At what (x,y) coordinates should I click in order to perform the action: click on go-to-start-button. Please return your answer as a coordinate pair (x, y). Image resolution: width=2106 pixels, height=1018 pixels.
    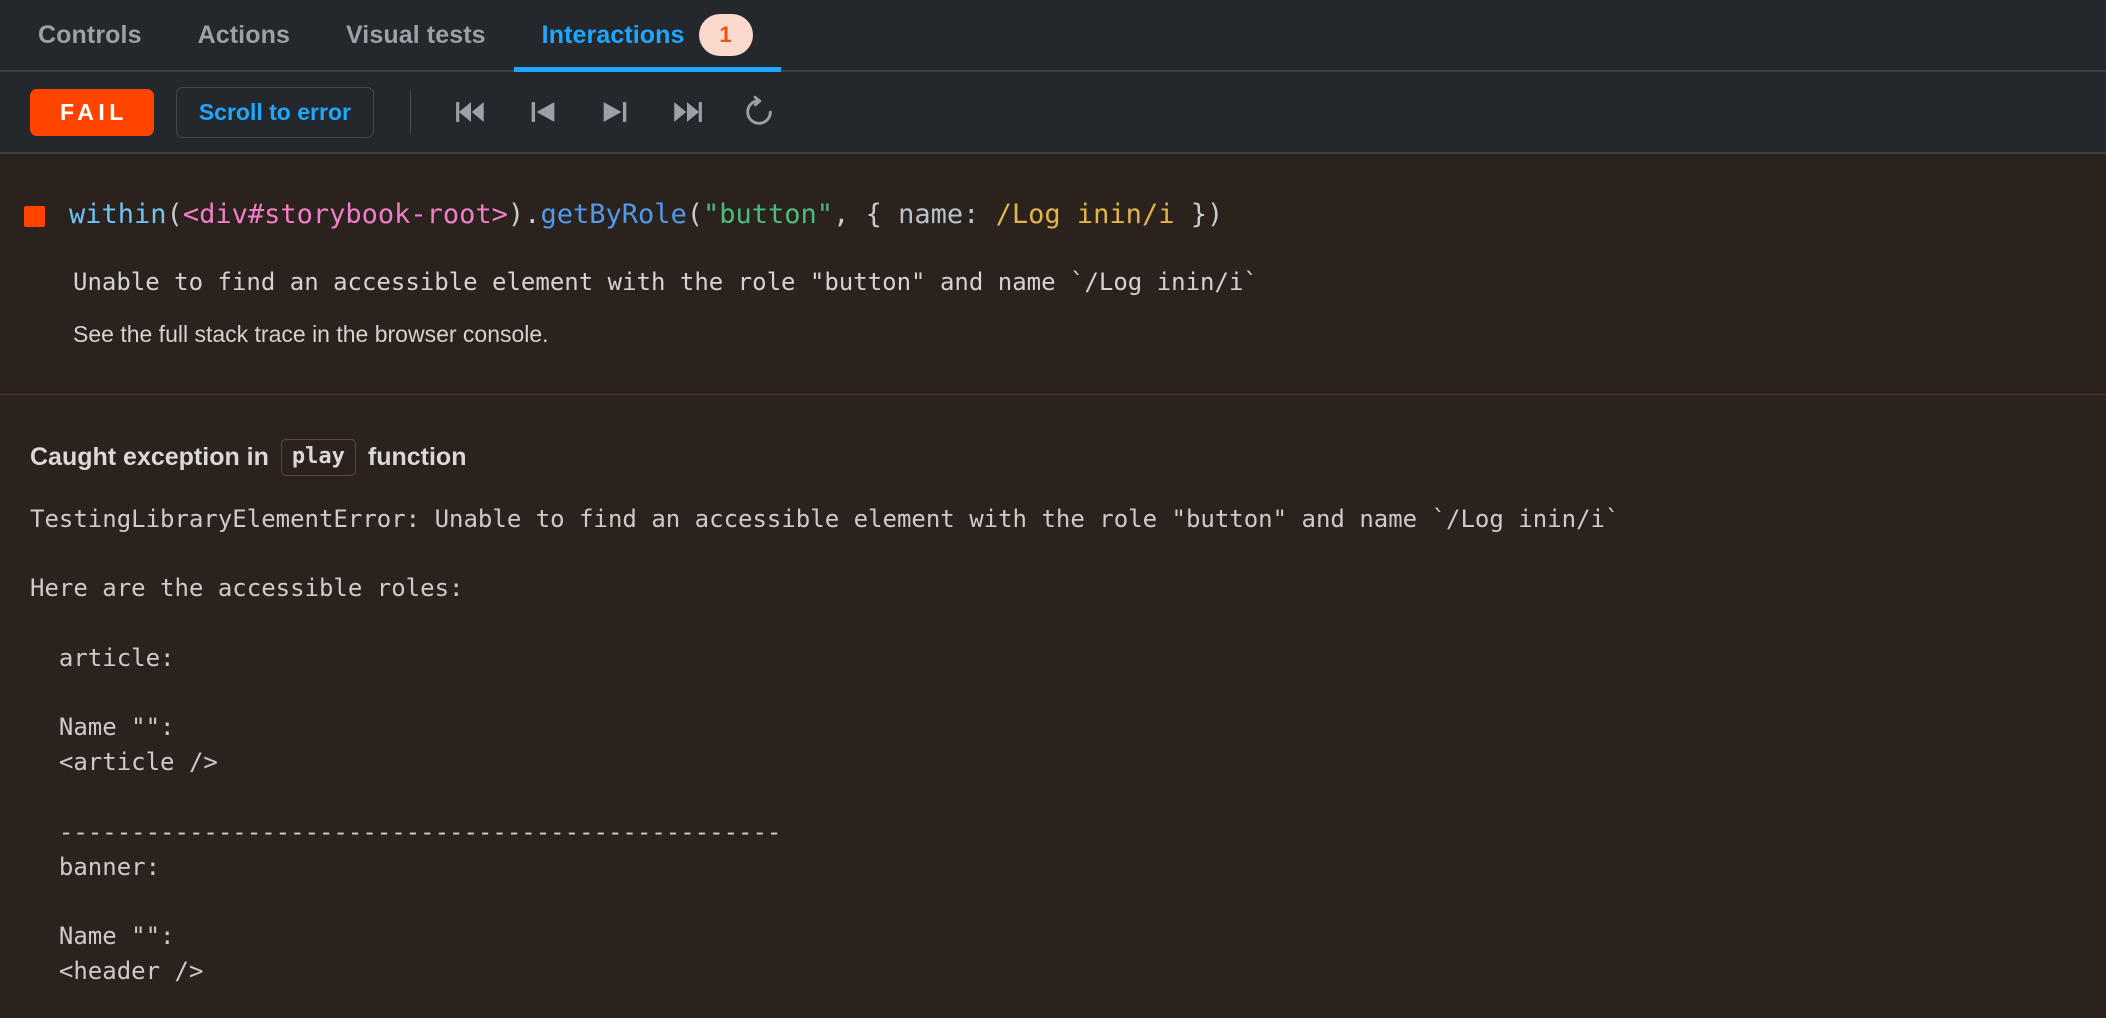
    Looking at the image, I should click on (471, 112).